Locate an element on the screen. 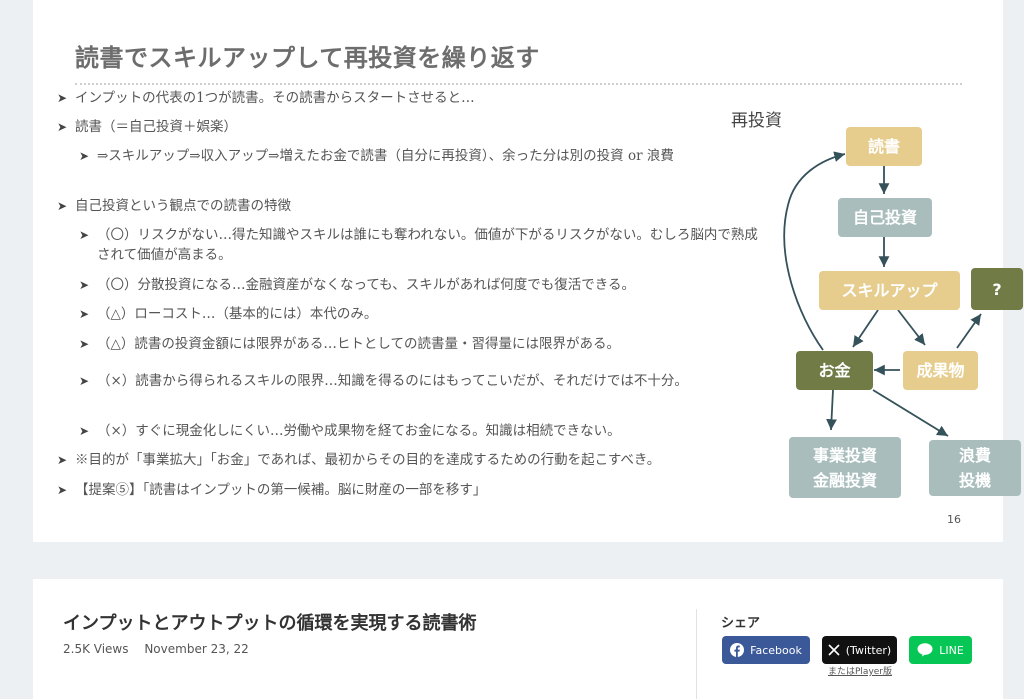  bullet-item: ➤ （△）読書の投資金額には限界がある…ヒトとしての読書量・習得量には限界がある。 is located at coordinates (349, 344).